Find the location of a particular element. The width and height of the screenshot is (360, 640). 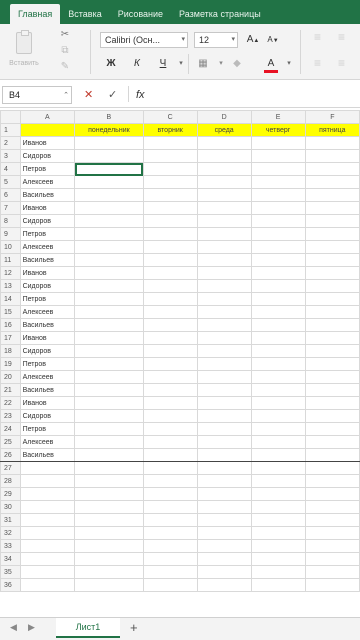

row-header: 19 is located at coordinates (10, 364).